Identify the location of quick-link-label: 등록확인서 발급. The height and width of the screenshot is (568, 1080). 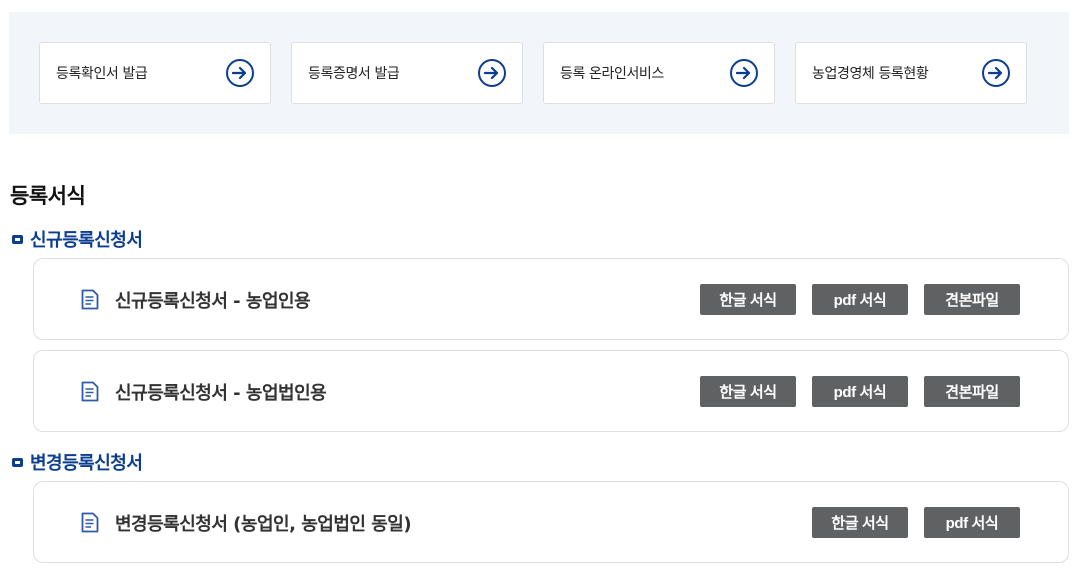
(102, 74).